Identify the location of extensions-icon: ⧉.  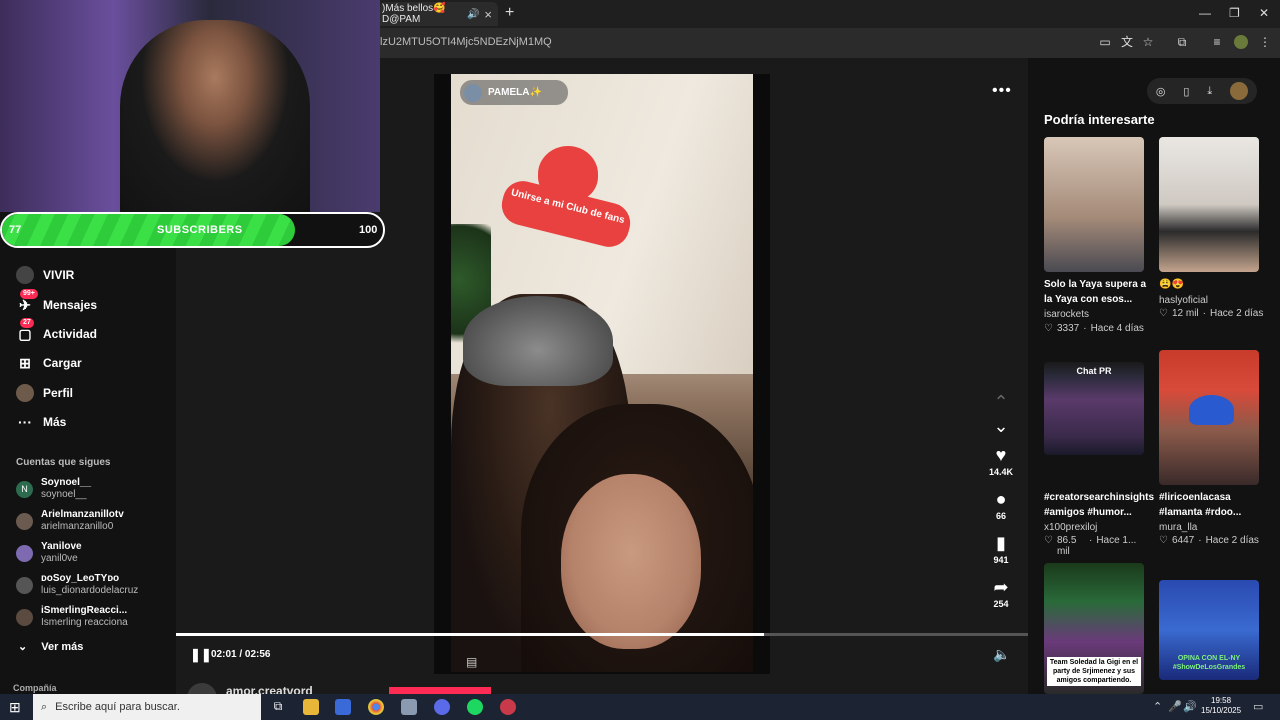
(1182, 42).